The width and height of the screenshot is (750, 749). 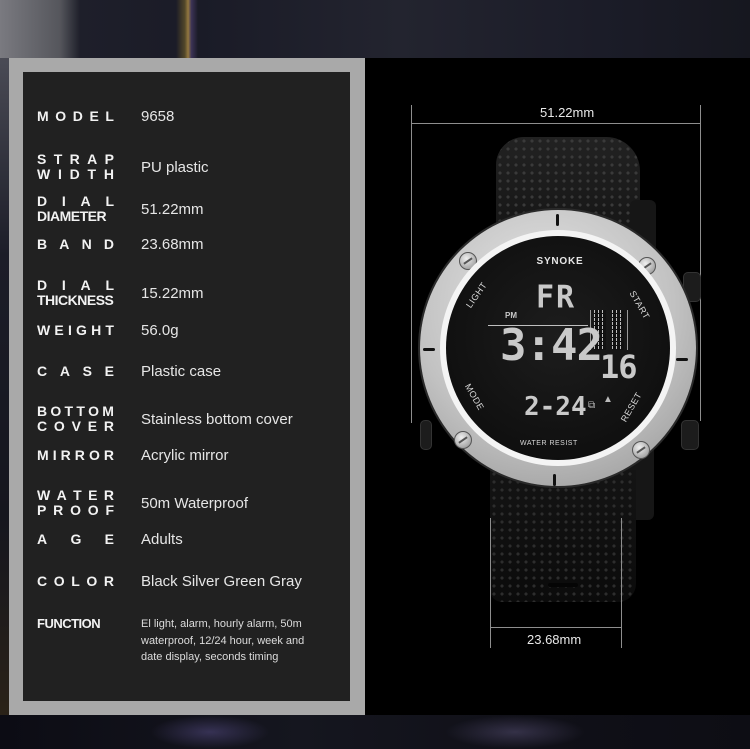 What do you see at coordinates (181, 371) in the screenshot?
I see `spec-value: Plastic case` at bounding box center [181, 371].